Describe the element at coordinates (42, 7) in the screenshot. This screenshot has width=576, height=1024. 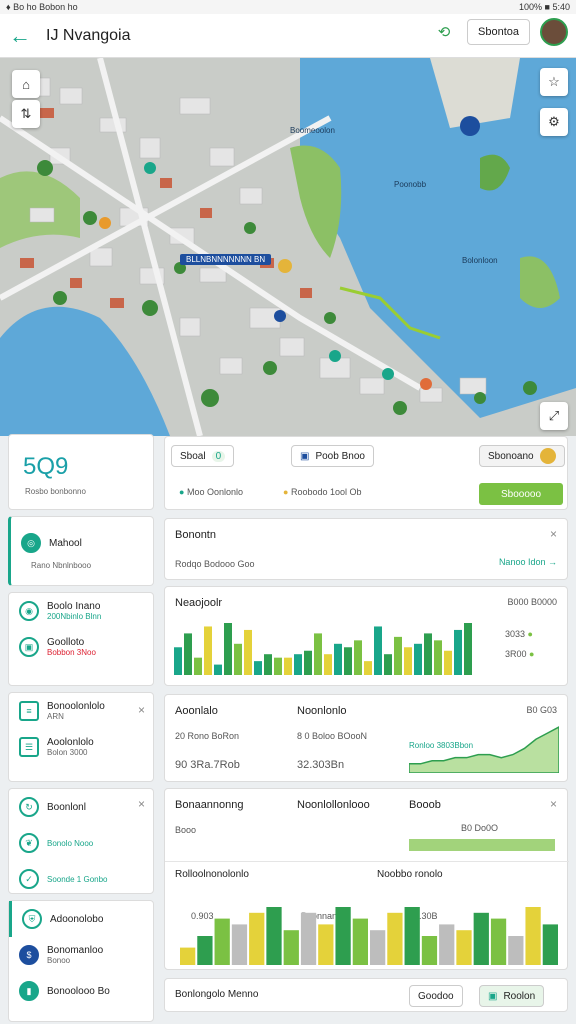
I see `status-left: ♦ Bo ho Bobon ho` at that location.